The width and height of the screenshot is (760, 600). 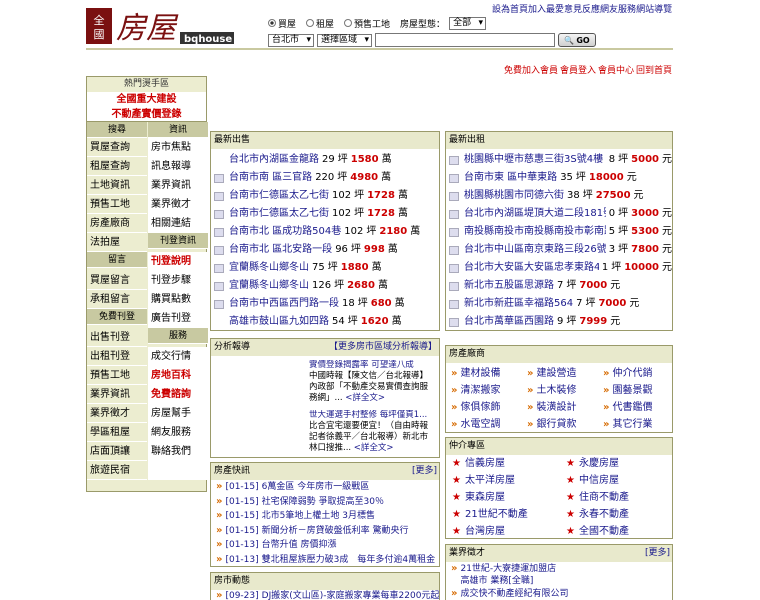 I want to click on rent-listing-row: 台北市內湖區堤頂大道二段181號 0 坪 3000 元, so click(x=559, y=214).